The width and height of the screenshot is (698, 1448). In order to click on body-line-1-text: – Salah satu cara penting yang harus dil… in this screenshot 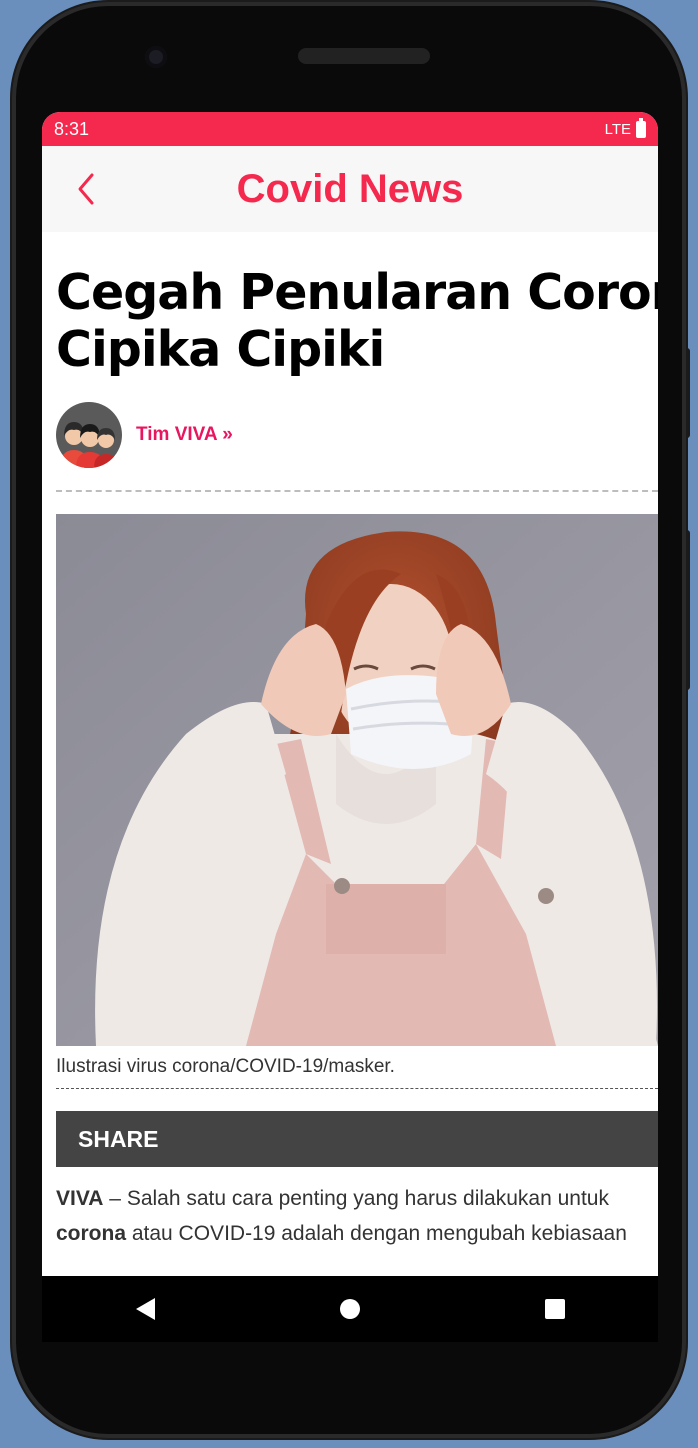, I will do `click(356, 1198)`.